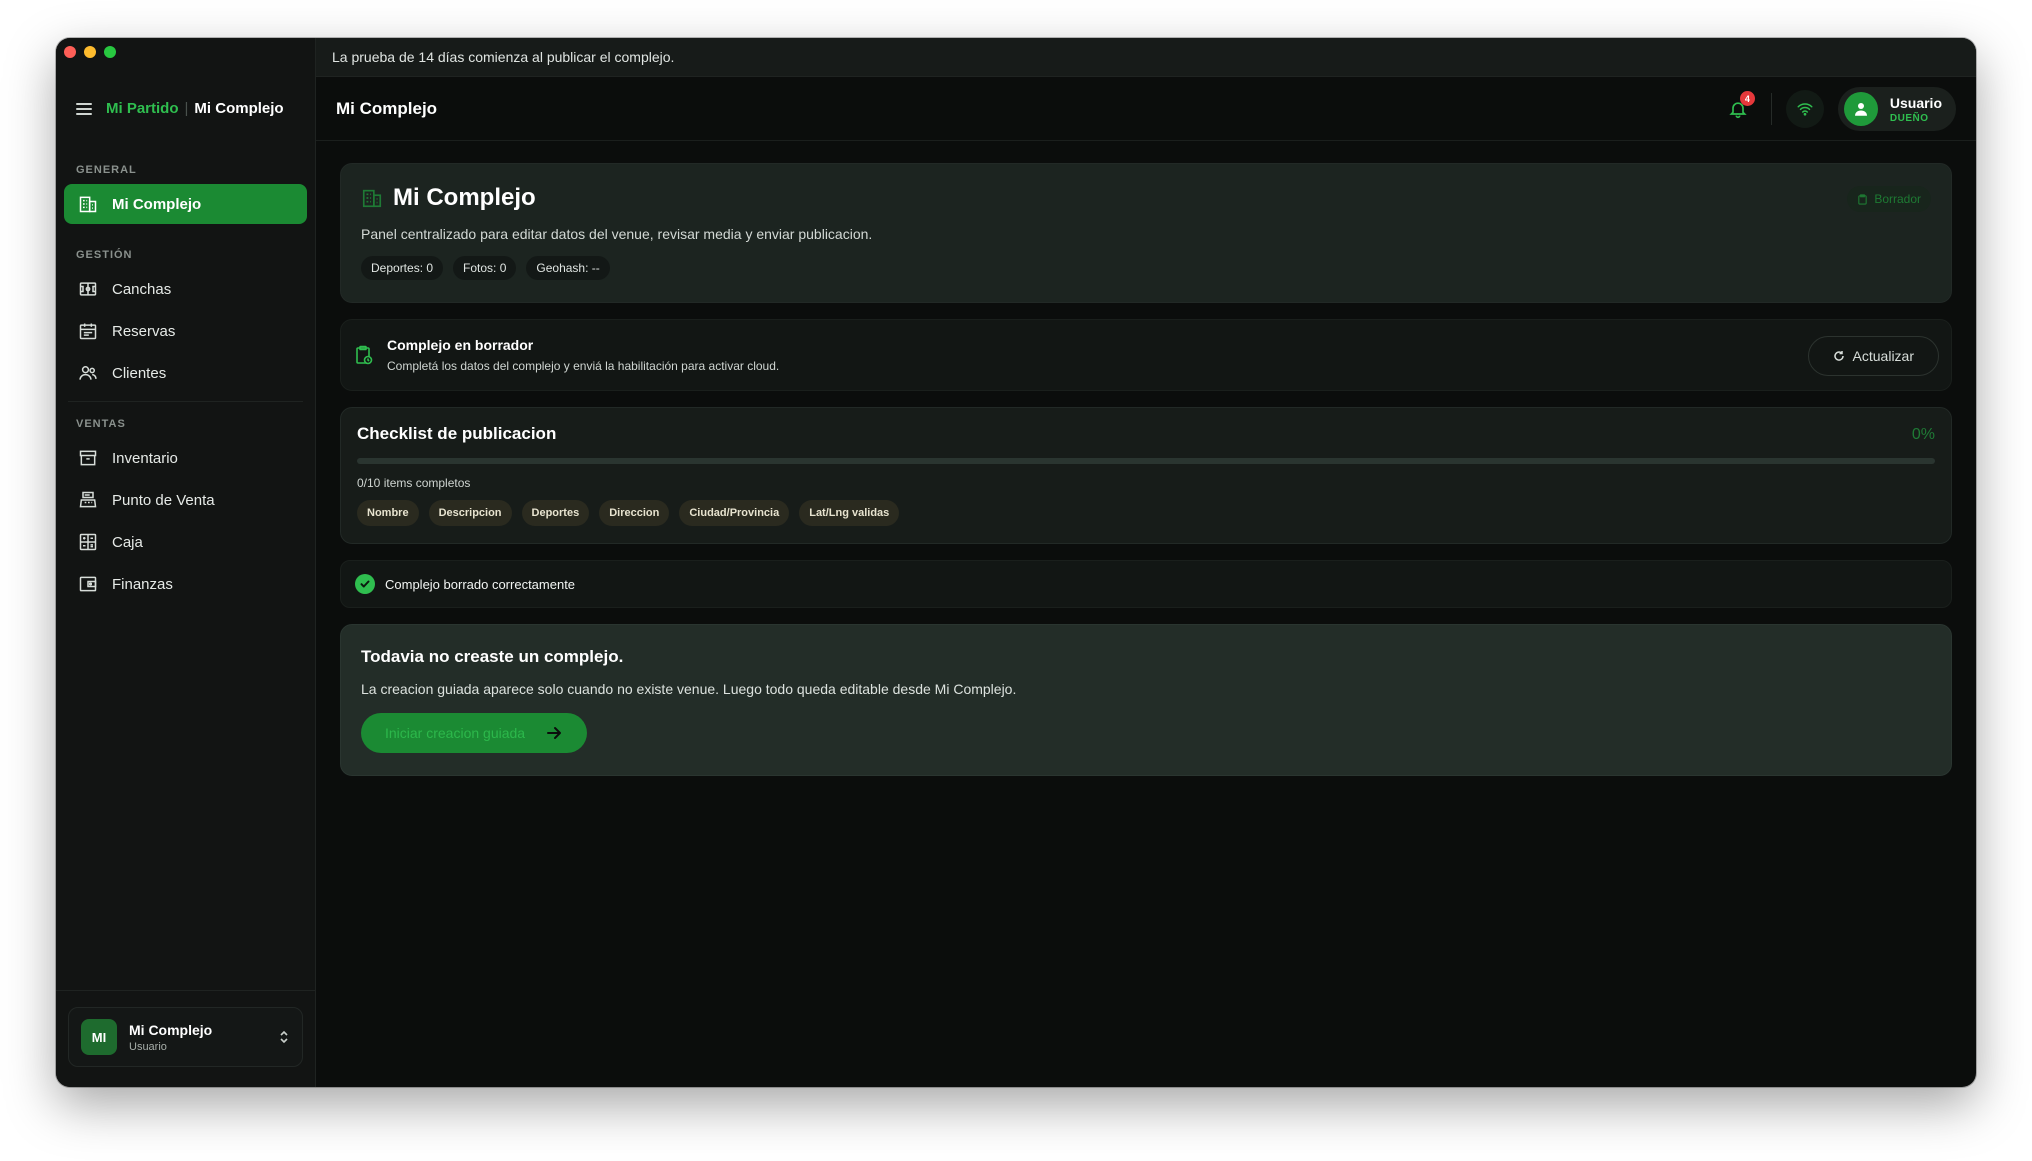 This screenshot has height=1161, width=2032. I want to click on wifi-icon, so click(1805, 109).